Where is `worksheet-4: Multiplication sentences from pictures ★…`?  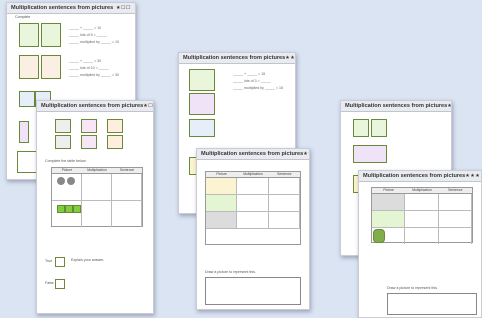
worksheet-4: Multiplication sentences from pictures ★… is located at coordinates (253, 229).